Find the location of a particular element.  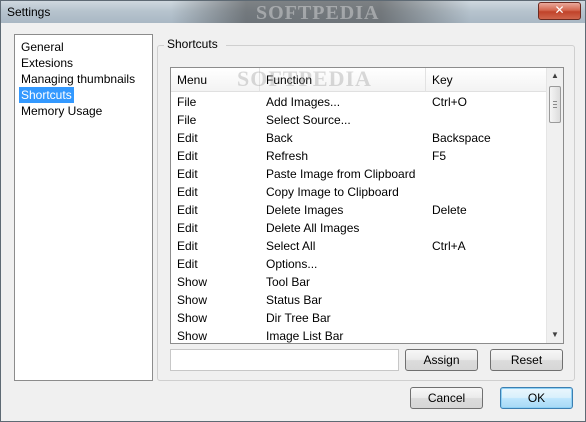

table-row: Edit Refresh F5 is located at coordinates (359, 156).